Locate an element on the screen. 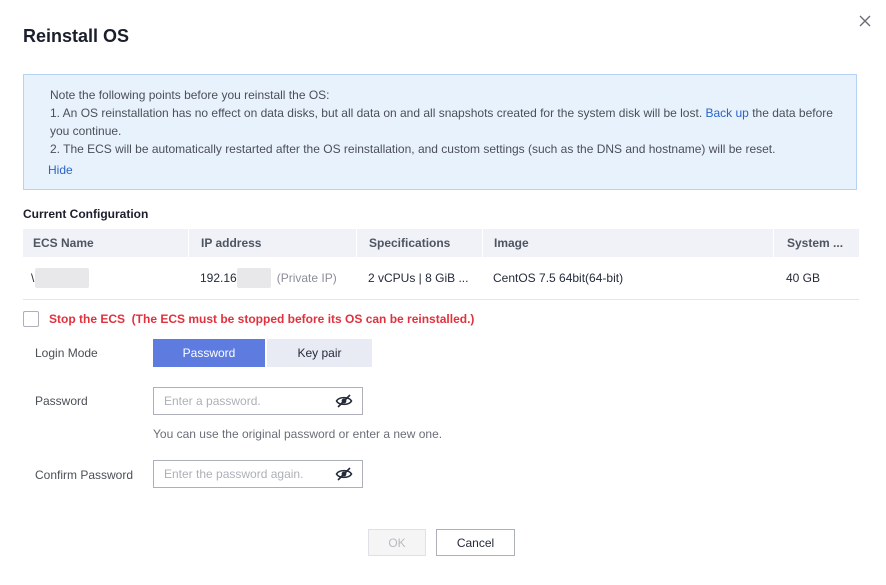  header-specifications: Specifications is located at coordinates (419, 243).